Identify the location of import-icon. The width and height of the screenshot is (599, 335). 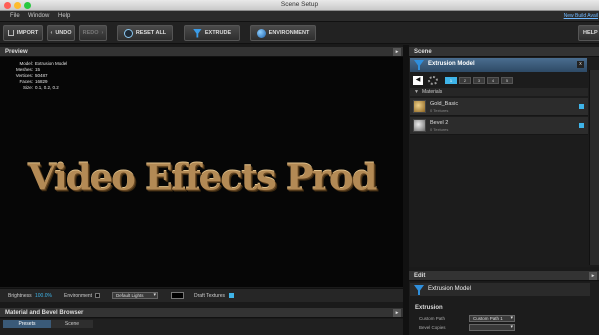
(10, 33).